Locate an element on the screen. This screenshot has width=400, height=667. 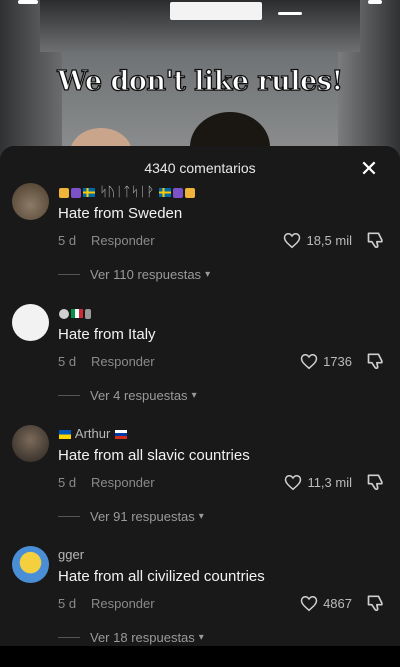
username: Arthur is located at coordinates (93, 433).